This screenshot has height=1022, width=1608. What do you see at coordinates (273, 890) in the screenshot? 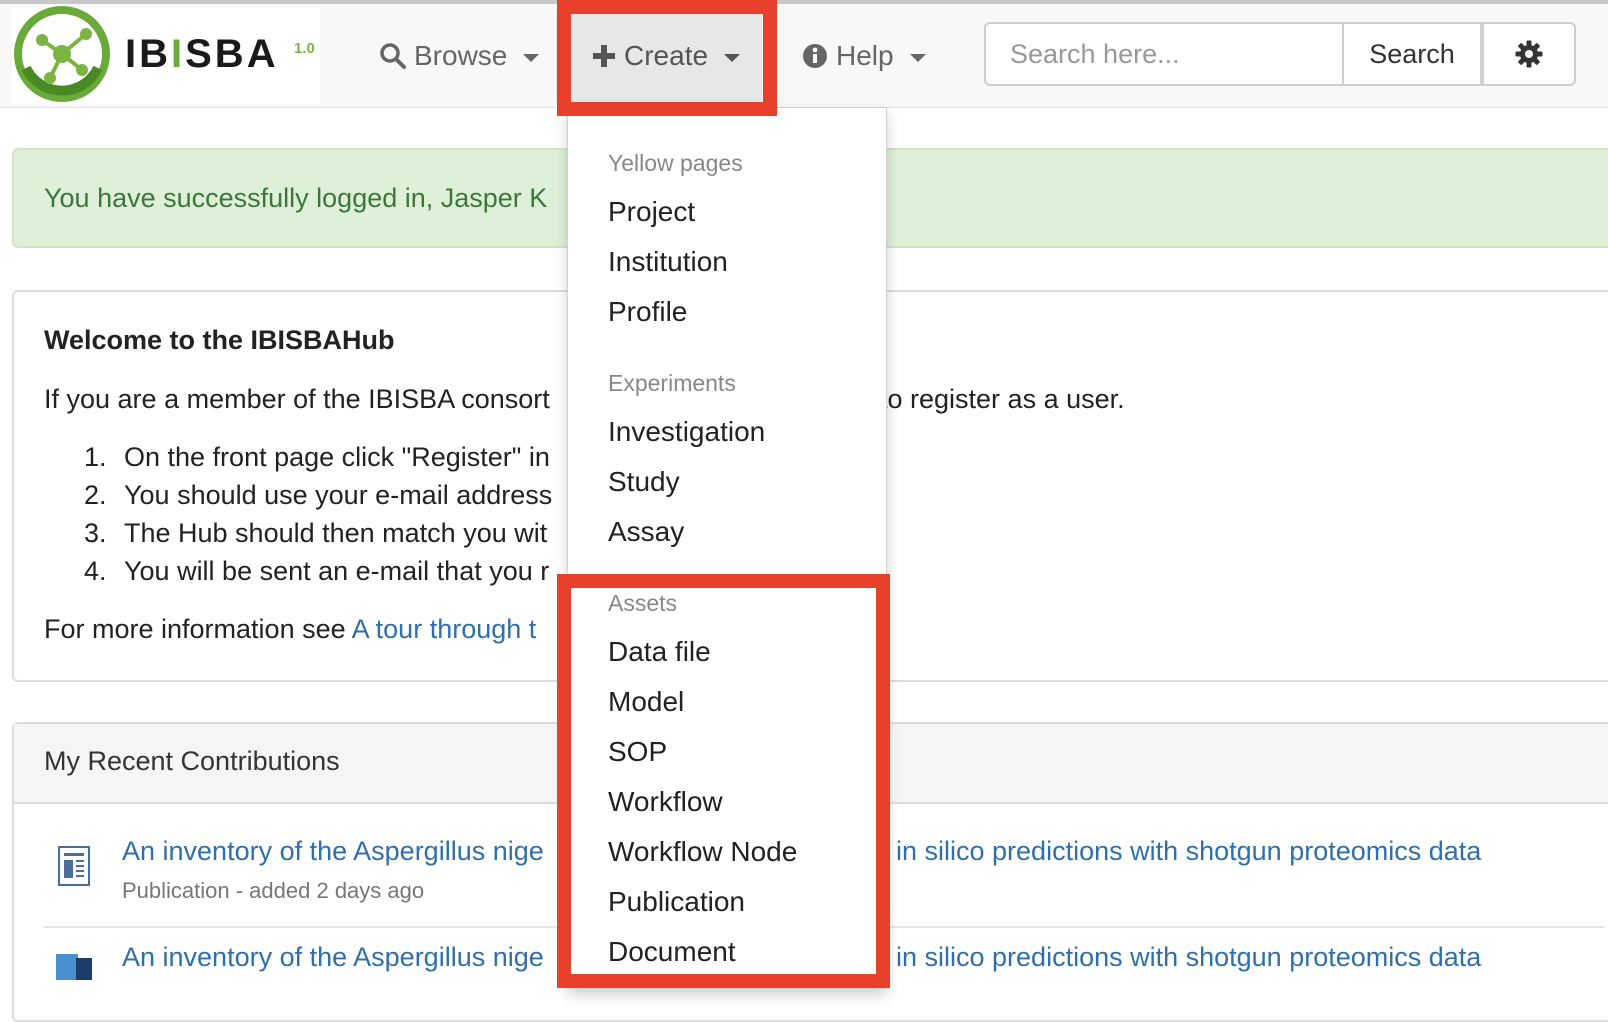
I see `contribution-meta: Publication - added 2 days ago` at bounding box center [273, 890].